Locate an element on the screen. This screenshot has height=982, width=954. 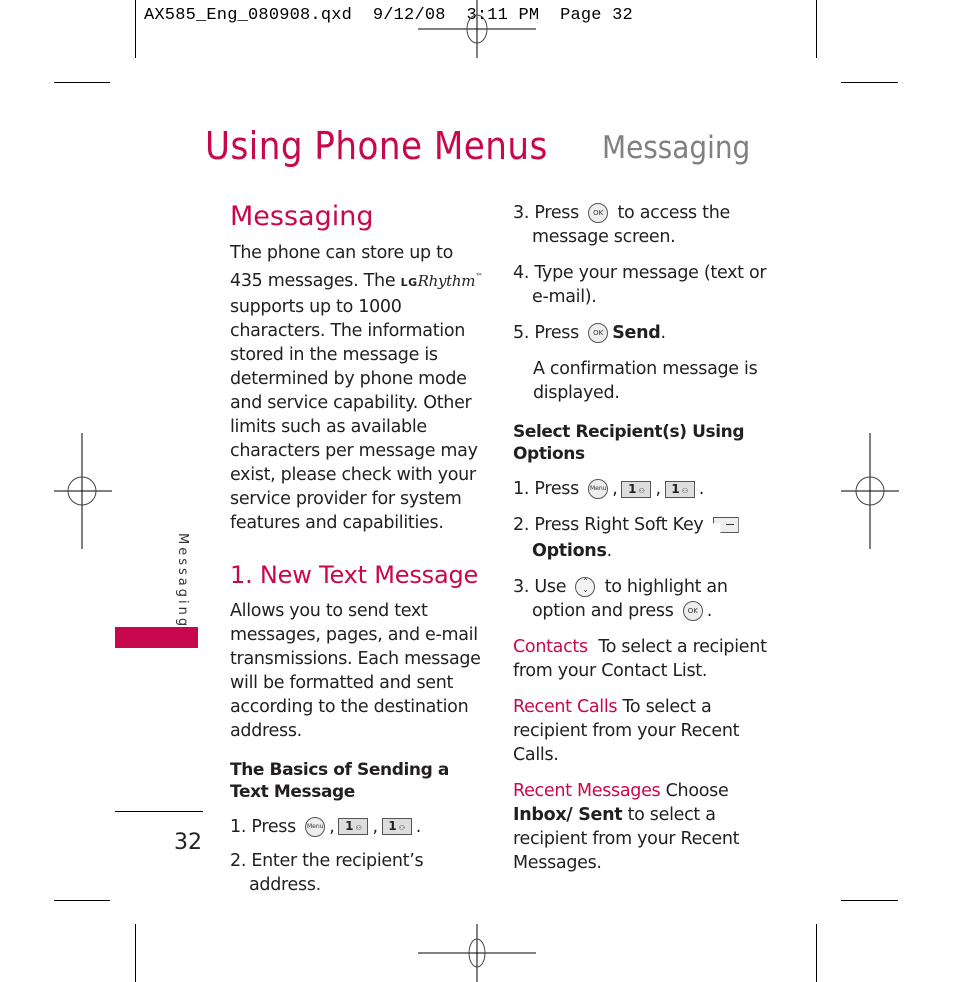
registration-mark-top is located at coordinates (477, 29).